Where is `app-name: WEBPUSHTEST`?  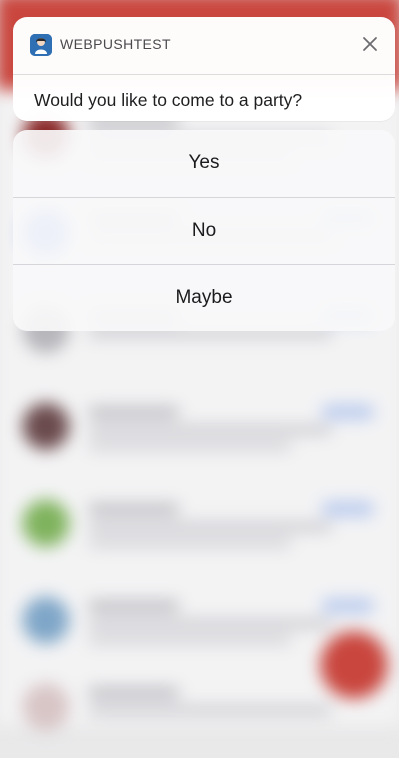
app-name: WEBPUSHTEST is located at coordinates (115, 44).